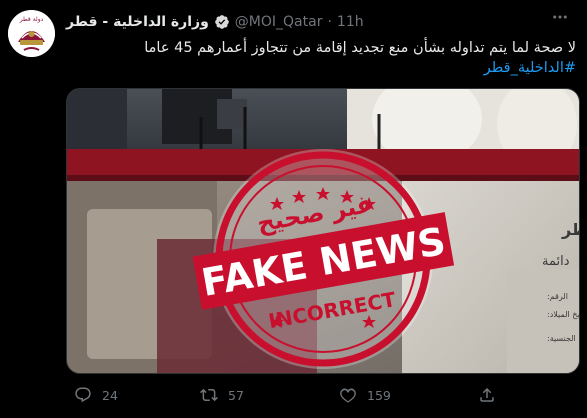  What do you see at coordinates (83, 395) in the screenshot?
I see `reply-icon` at bounding box center [83, 395].